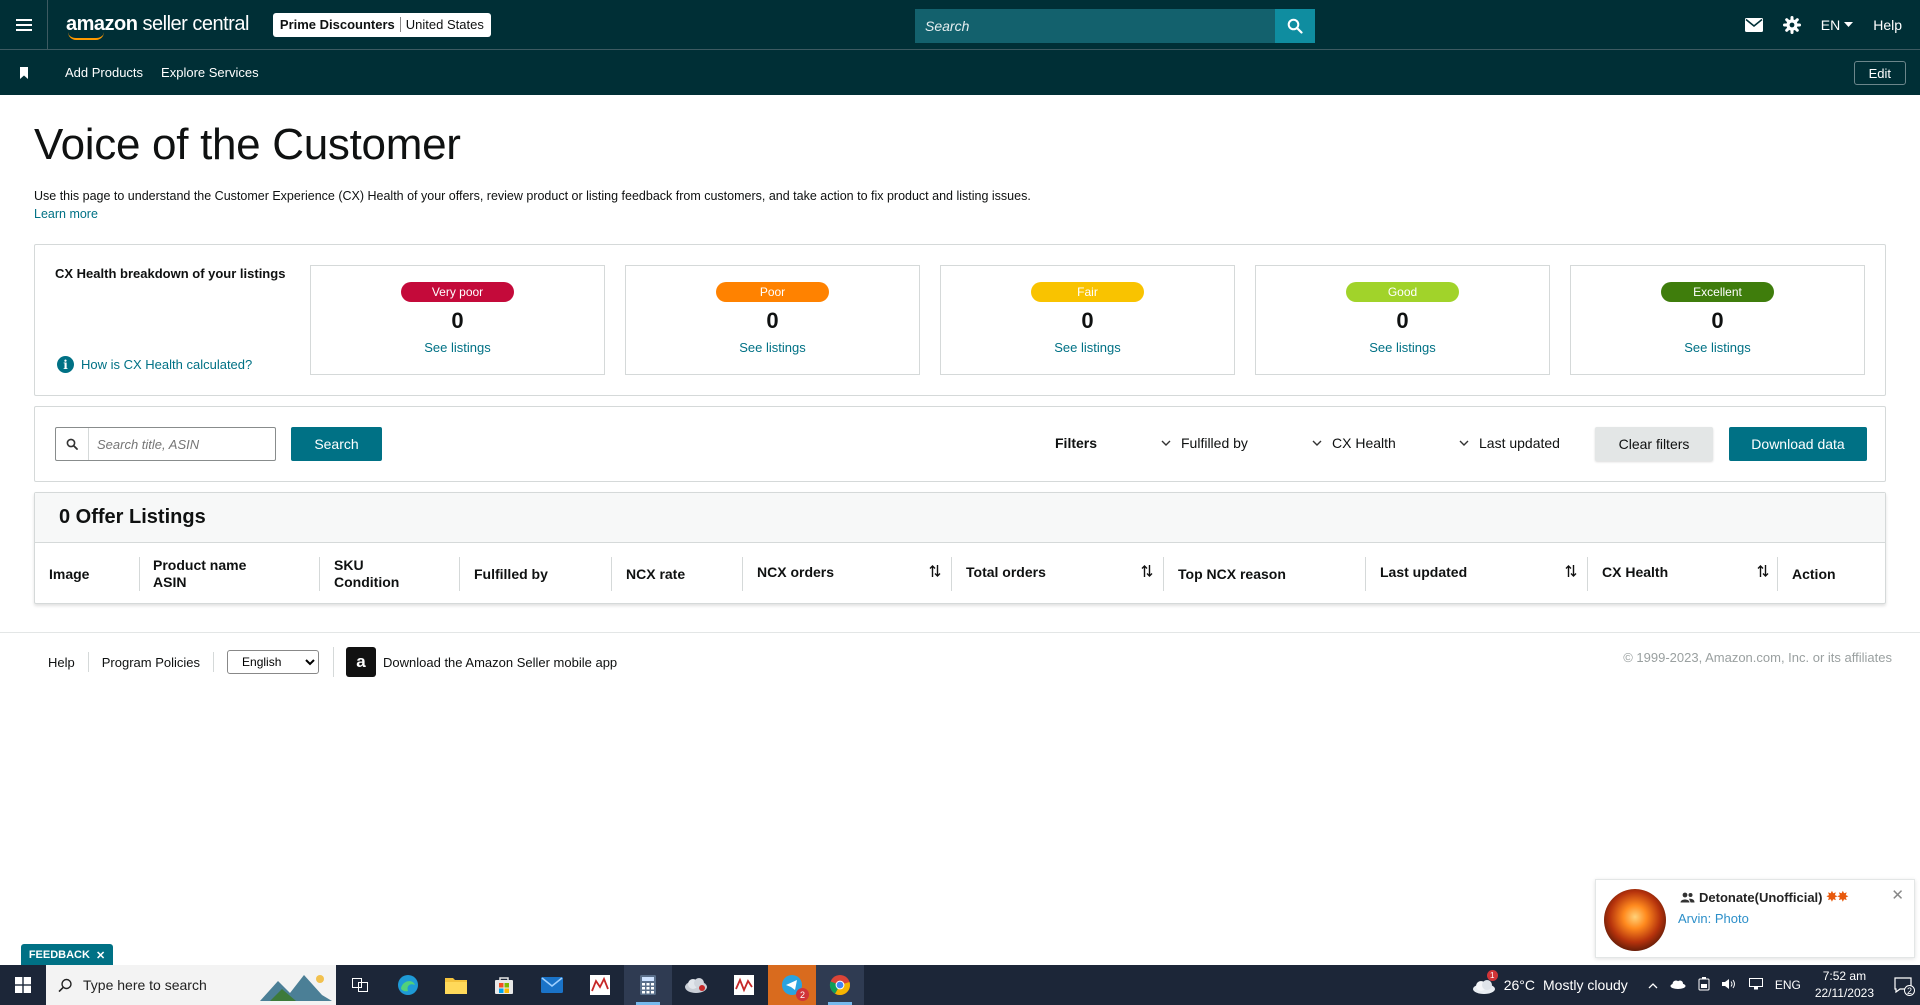 The image size is (1920, 1005). What do you see at coordinates (1519, 443) in the screenshot?
I see `dropdown-label: Last updated` at bounding box center [1519, 443].